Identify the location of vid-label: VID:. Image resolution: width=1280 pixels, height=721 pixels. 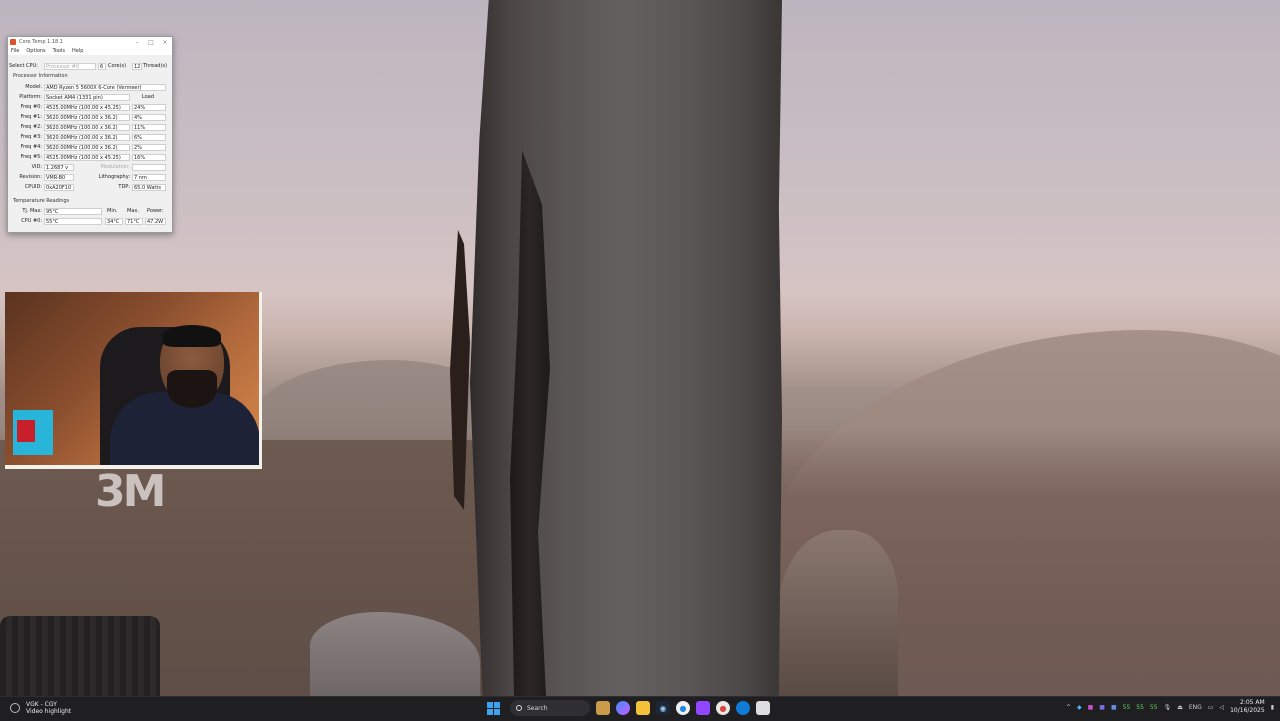
(36, 167).